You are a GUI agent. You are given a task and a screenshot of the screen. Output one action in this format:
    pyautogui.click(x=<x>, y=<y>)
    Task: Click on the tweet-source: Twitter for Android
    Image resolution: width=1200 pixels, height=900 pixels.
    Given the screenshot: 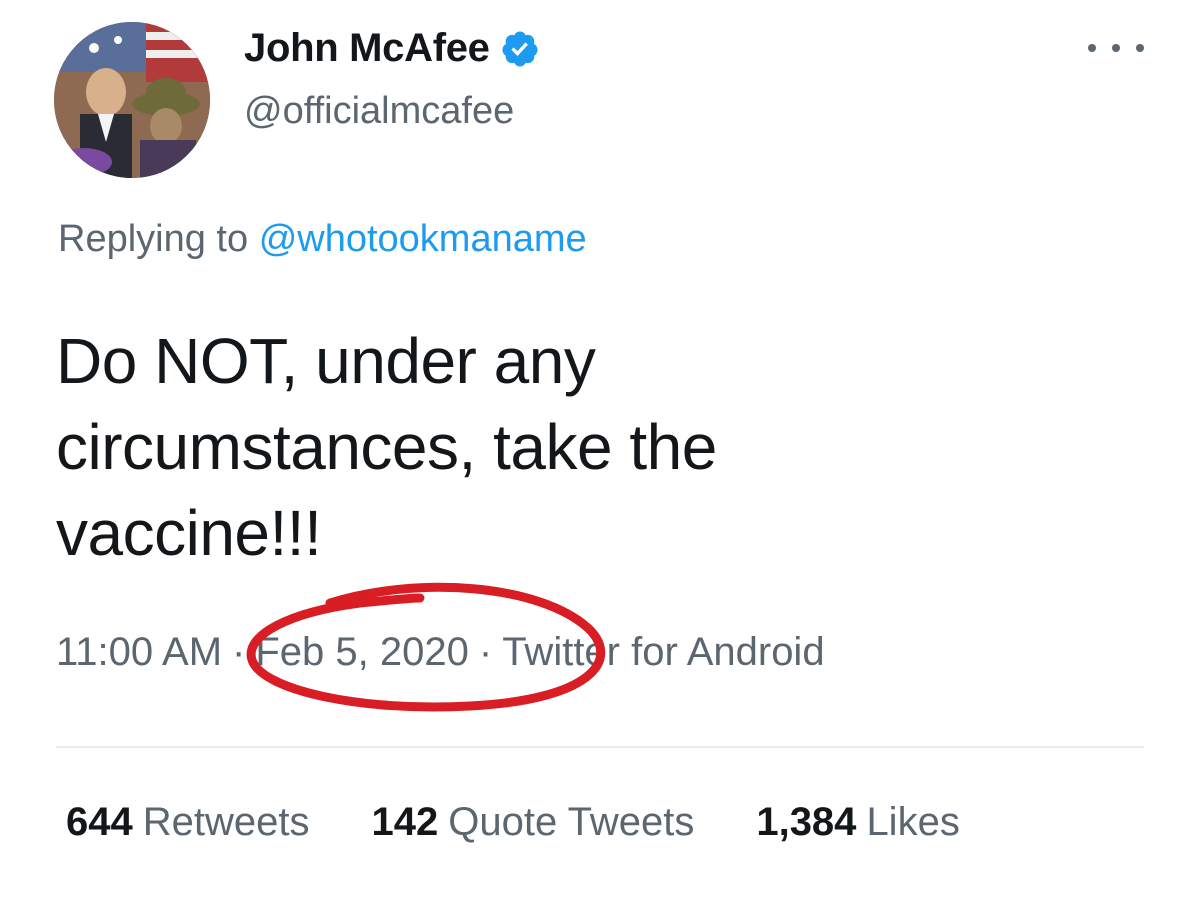 What is the action you would take?
    pyautogui.click(x=663, y=652)
    